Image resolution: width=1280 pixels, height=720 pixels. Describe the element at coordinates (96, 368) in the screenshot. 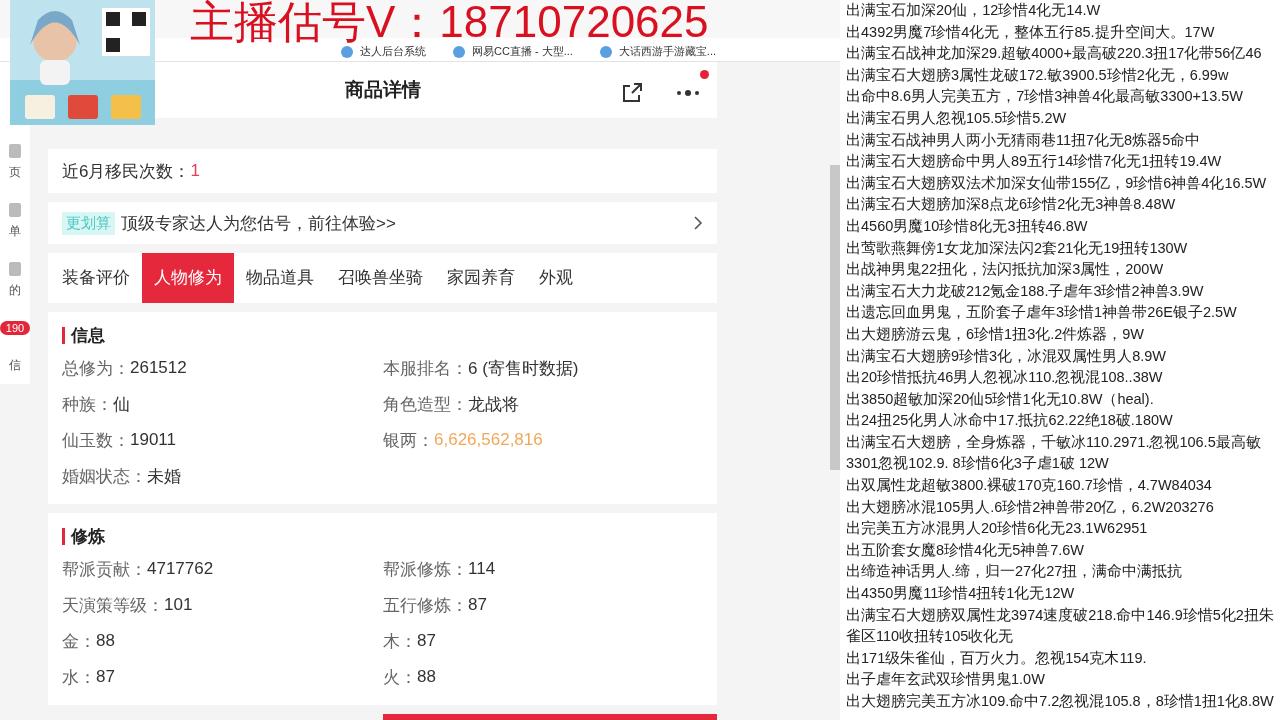

I see `field-label: 总修为：` at that location.